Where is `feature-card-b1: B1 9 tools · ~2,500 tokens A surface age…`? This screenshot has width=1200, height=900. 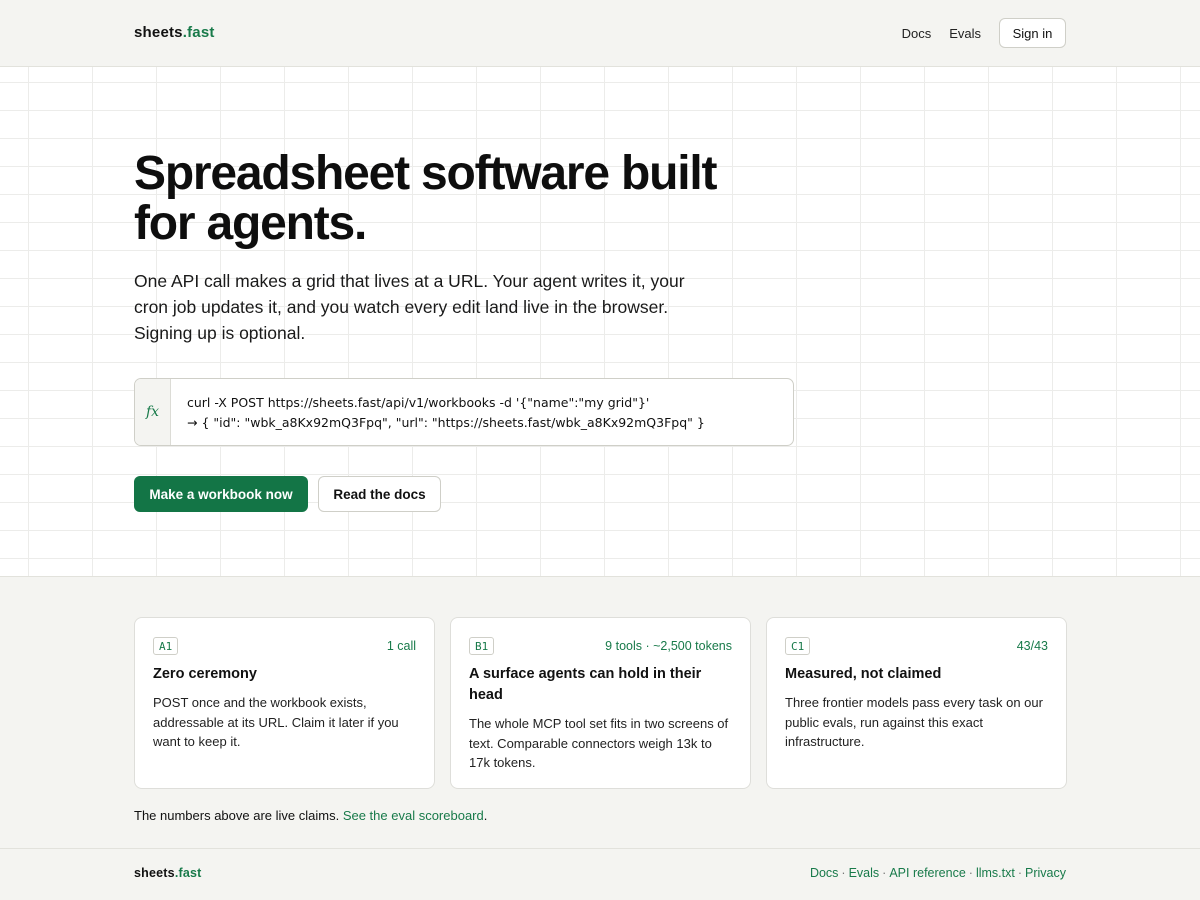
feature-card-b1: B1 9 tools · ~2,500 tokens A surface age… is located at coordinates (600, 703).